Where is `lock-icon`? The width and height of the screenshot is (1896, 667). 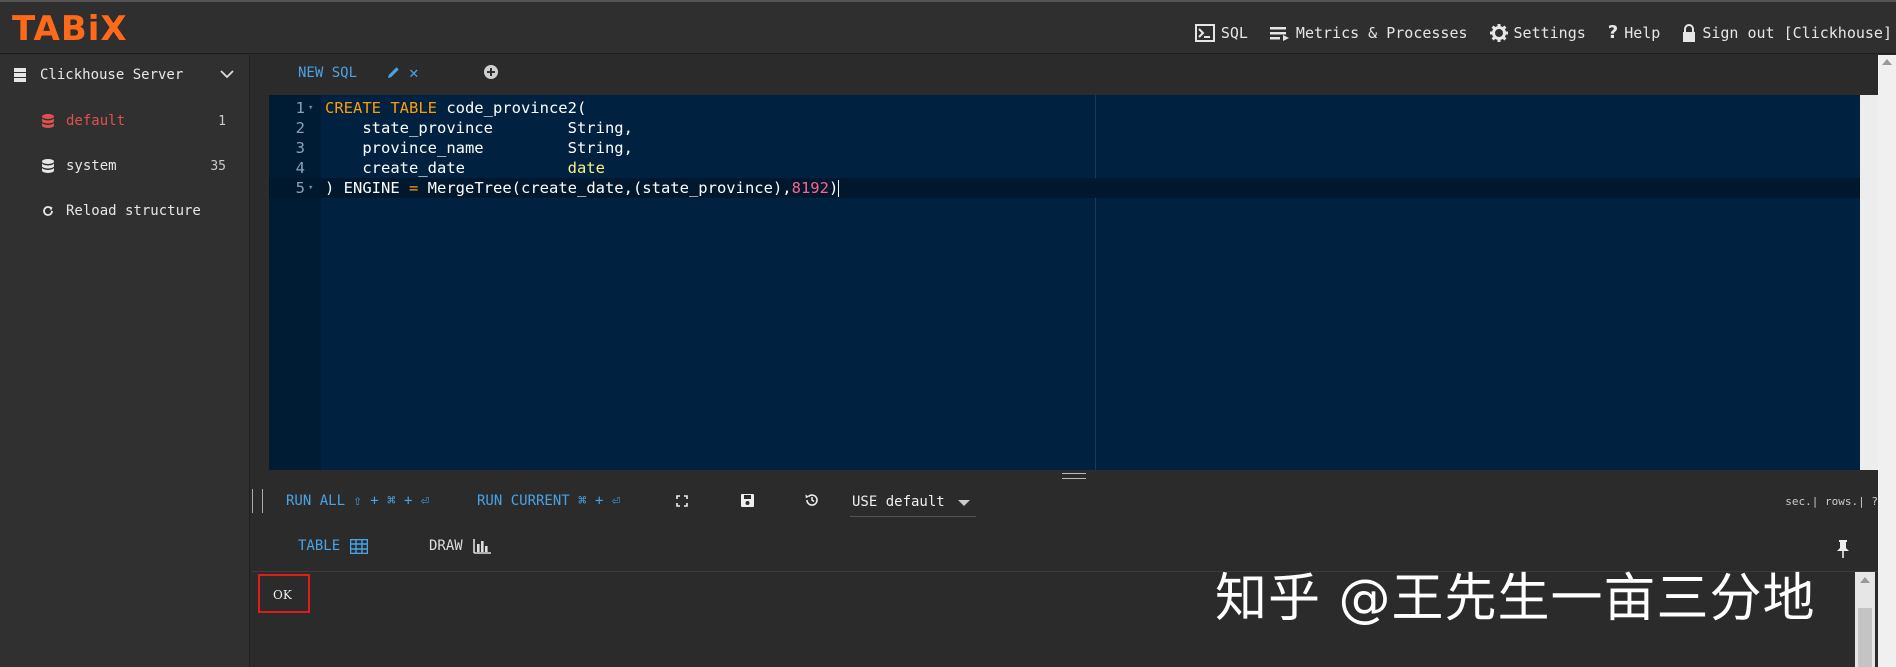
lock-icon is located at coordinates (1689, 32).